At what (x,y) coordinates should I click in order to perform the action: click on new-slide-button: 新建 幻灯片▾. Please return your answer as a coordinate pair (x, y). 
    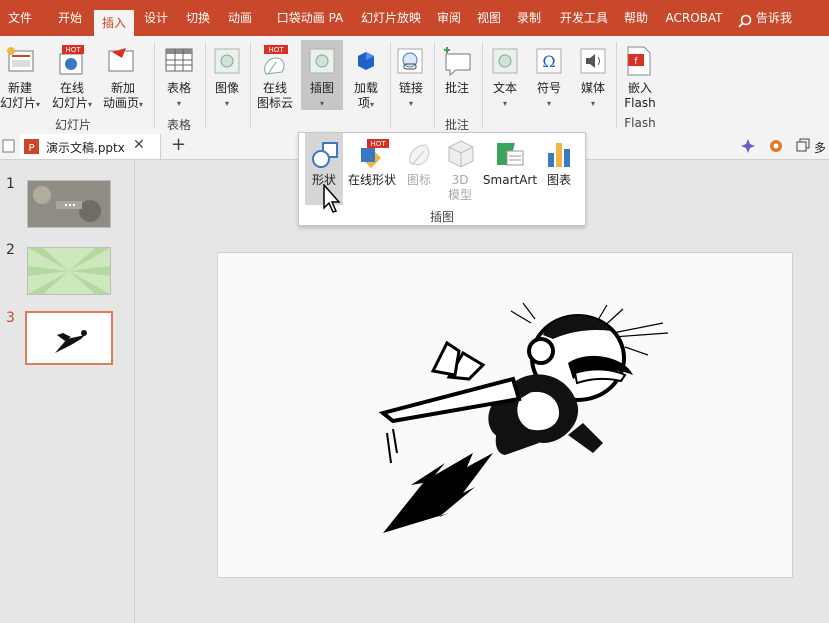
    Looking at the image, I should click on (20, 96).